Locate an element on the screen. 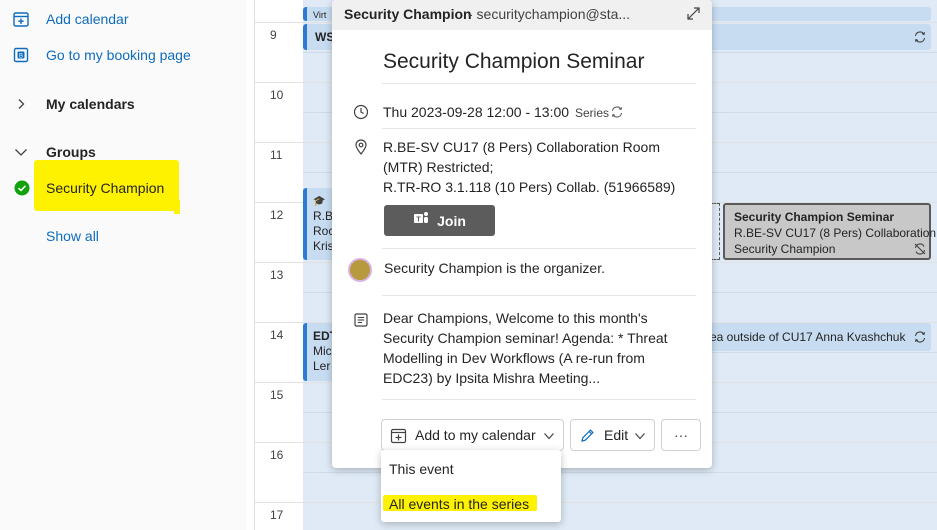  show-all-link: Show all is located at coordinates (123, 236).